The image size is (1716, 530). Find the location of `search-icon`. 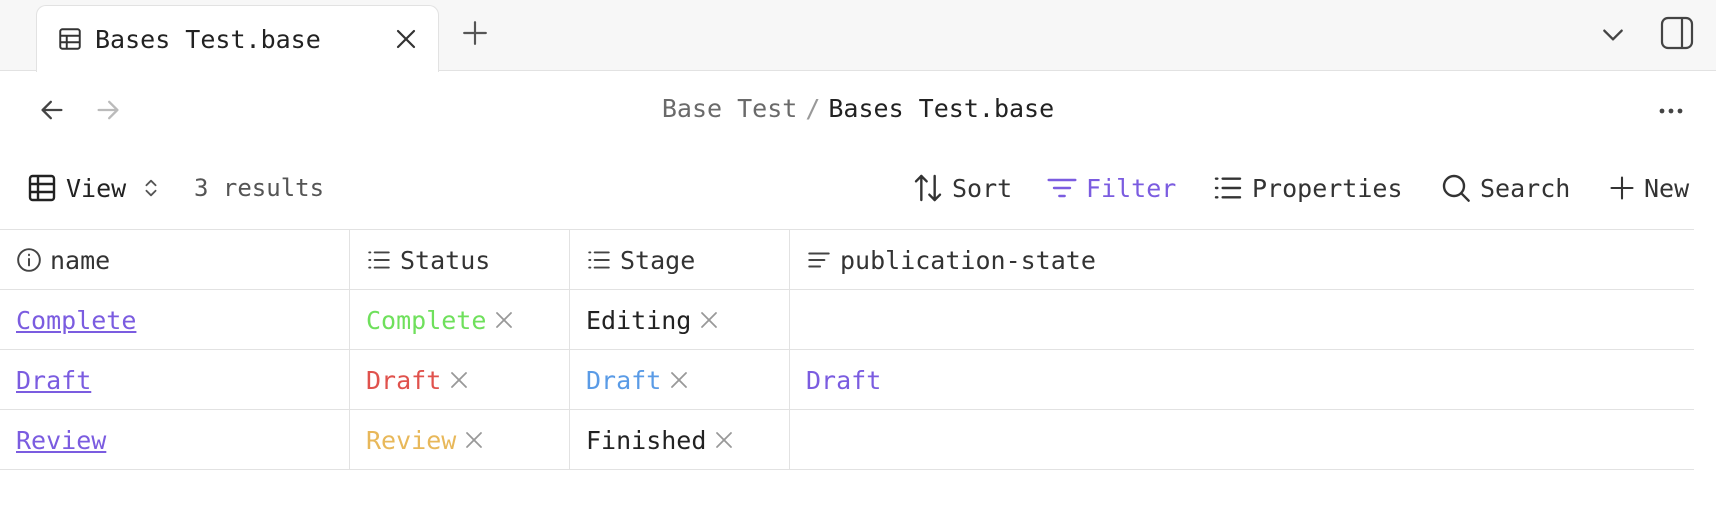

search-icon is located at coordinates (1456, 188).